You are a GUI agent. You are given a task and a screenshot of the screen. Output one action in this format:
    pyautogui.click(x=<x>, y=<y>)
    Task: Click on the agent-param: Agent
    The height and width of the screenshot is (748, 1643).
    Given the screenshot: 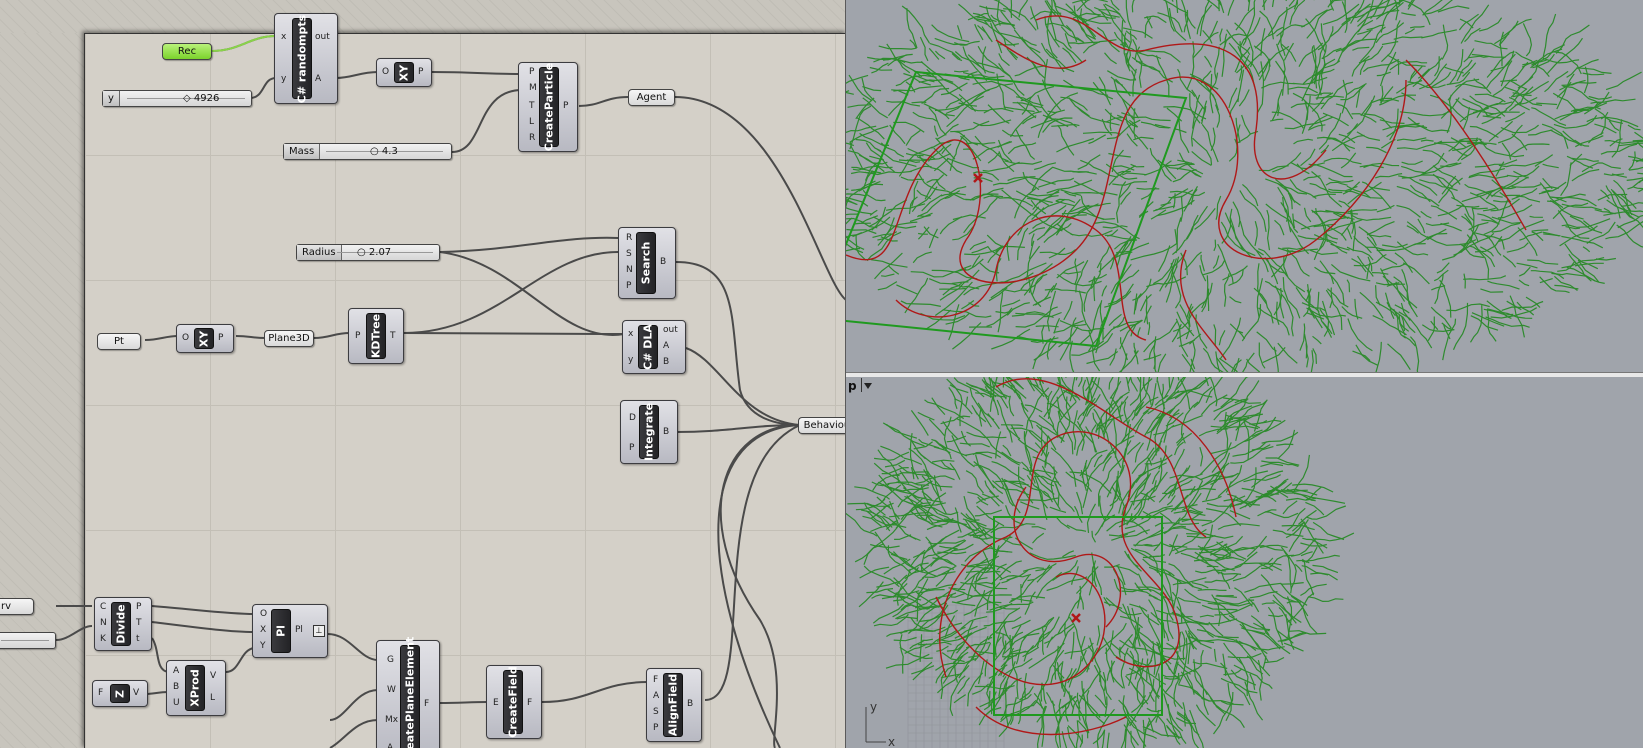 What is the action you would take?
    pyautogui.click(x=651, y=97)
    